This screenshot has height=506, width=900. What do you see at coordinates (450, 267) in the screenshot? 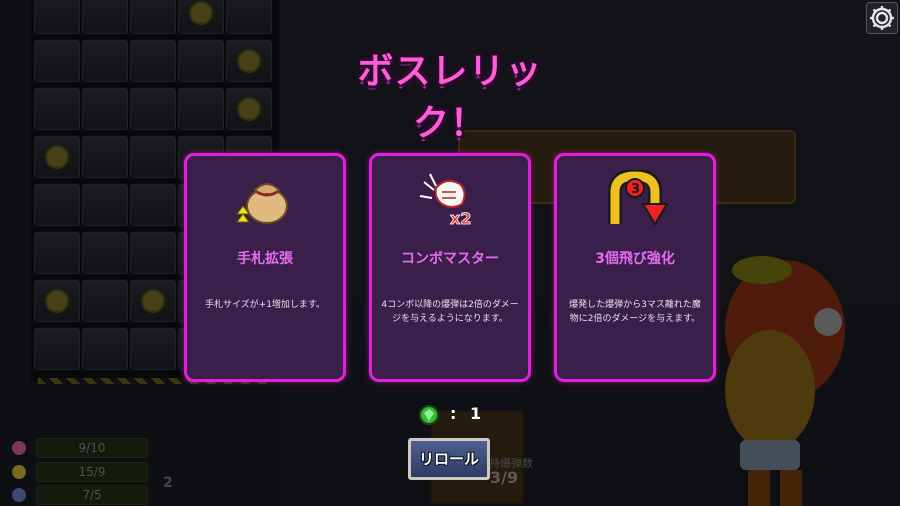
I see `relic-card-combo-master: x2 コンボマスター 4コンボ以降の爆弾は2倍のダメージを与えるようになります。` at bounding box center [450, 267].